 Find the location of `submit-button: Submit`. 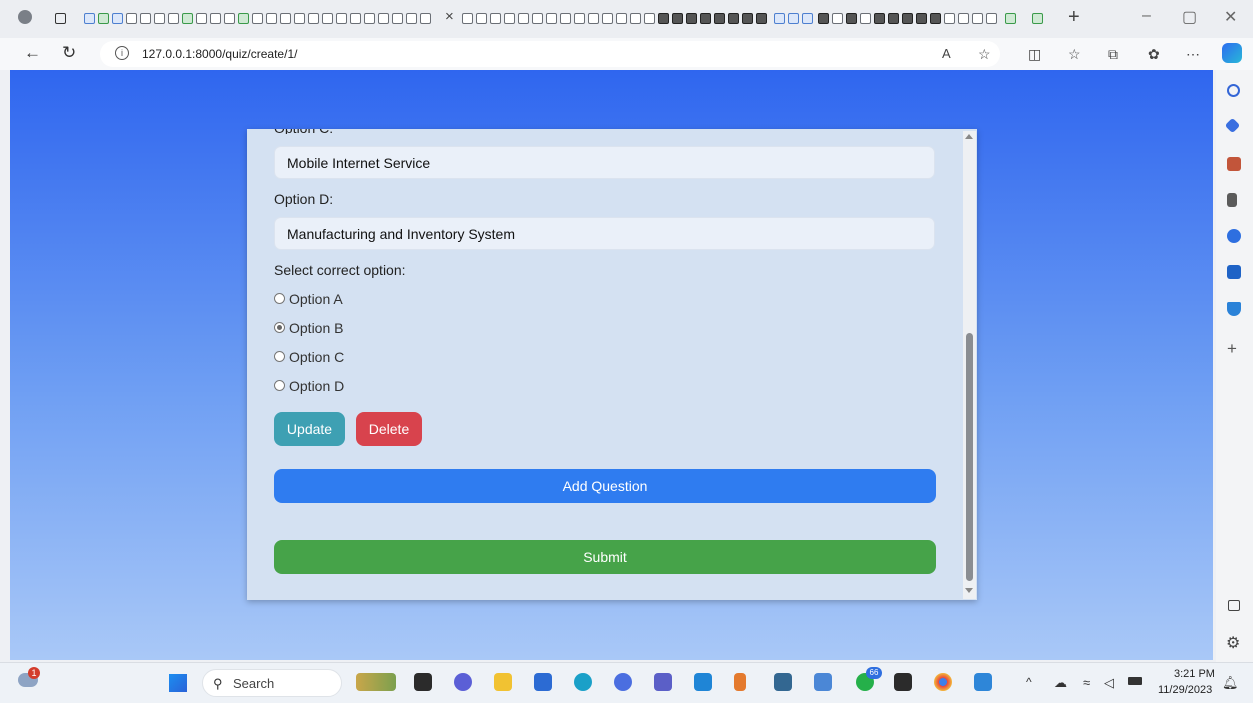

submit-button: Submit is located at coordinates (605, 557).